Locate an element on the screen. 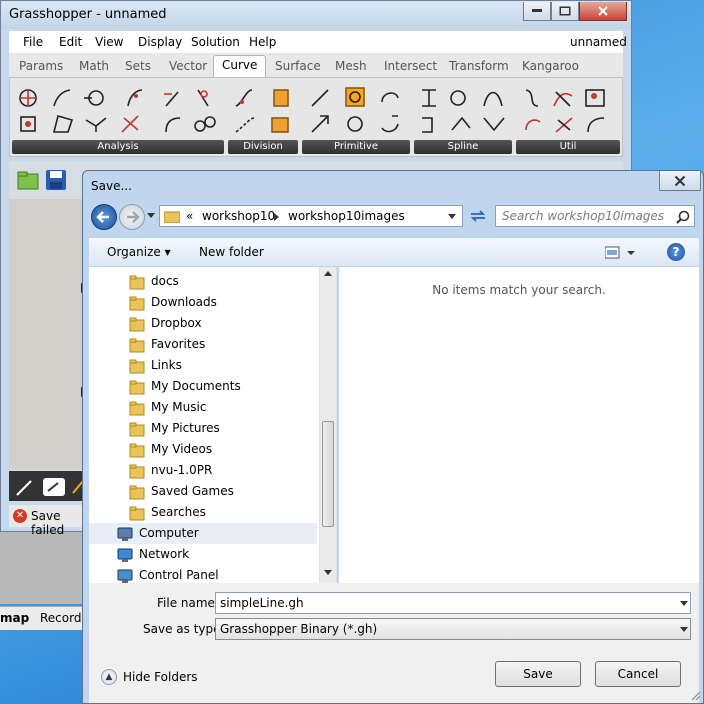 The height and width of the screenshot is (704, 704). nav-item-downloads: Downloads is located at coordinates (203, 302).